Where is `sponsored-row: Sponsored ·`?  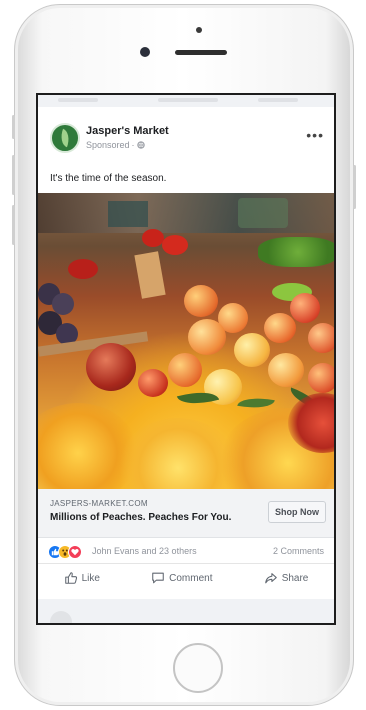 sponsored-row: Sponsored · is located at coordinates (115, 145).